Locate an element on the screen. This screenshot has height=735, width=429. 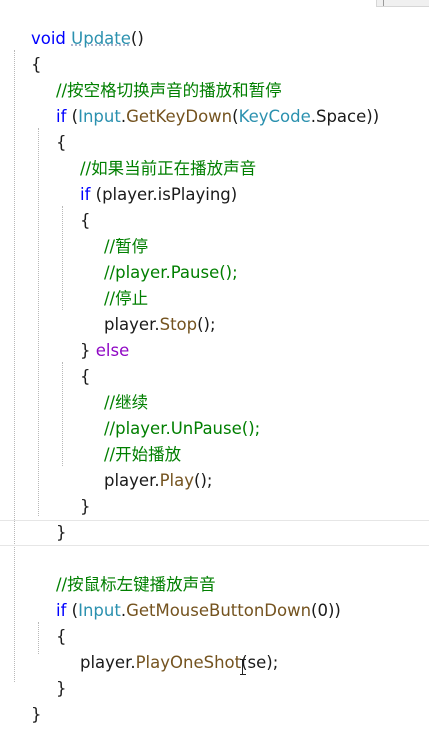
code-line-comment: //开始播放 is located at coordinates (132, 440).